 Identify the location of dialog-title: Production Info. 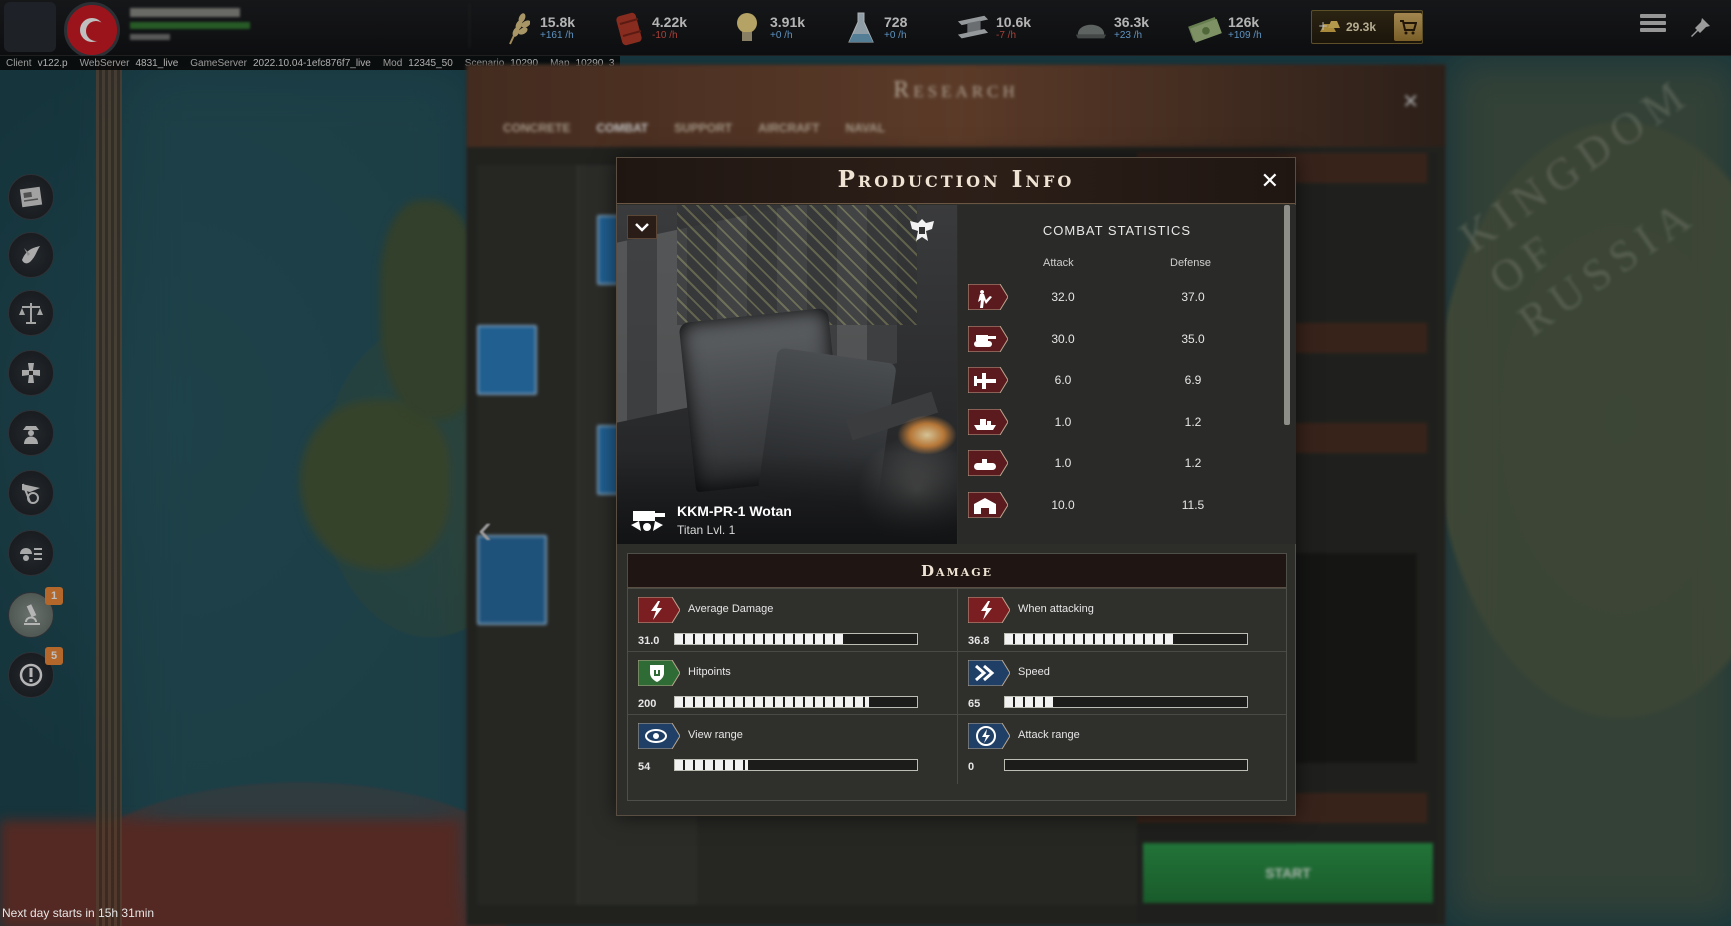
(956, 179).